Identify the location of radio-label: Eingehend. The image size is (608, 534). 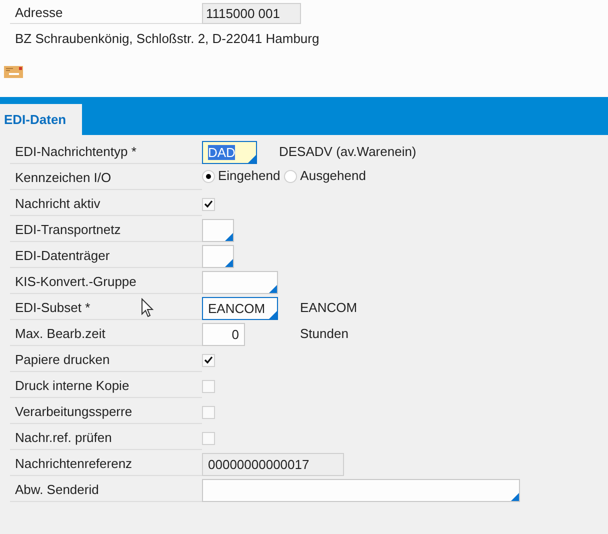
(249, 176).